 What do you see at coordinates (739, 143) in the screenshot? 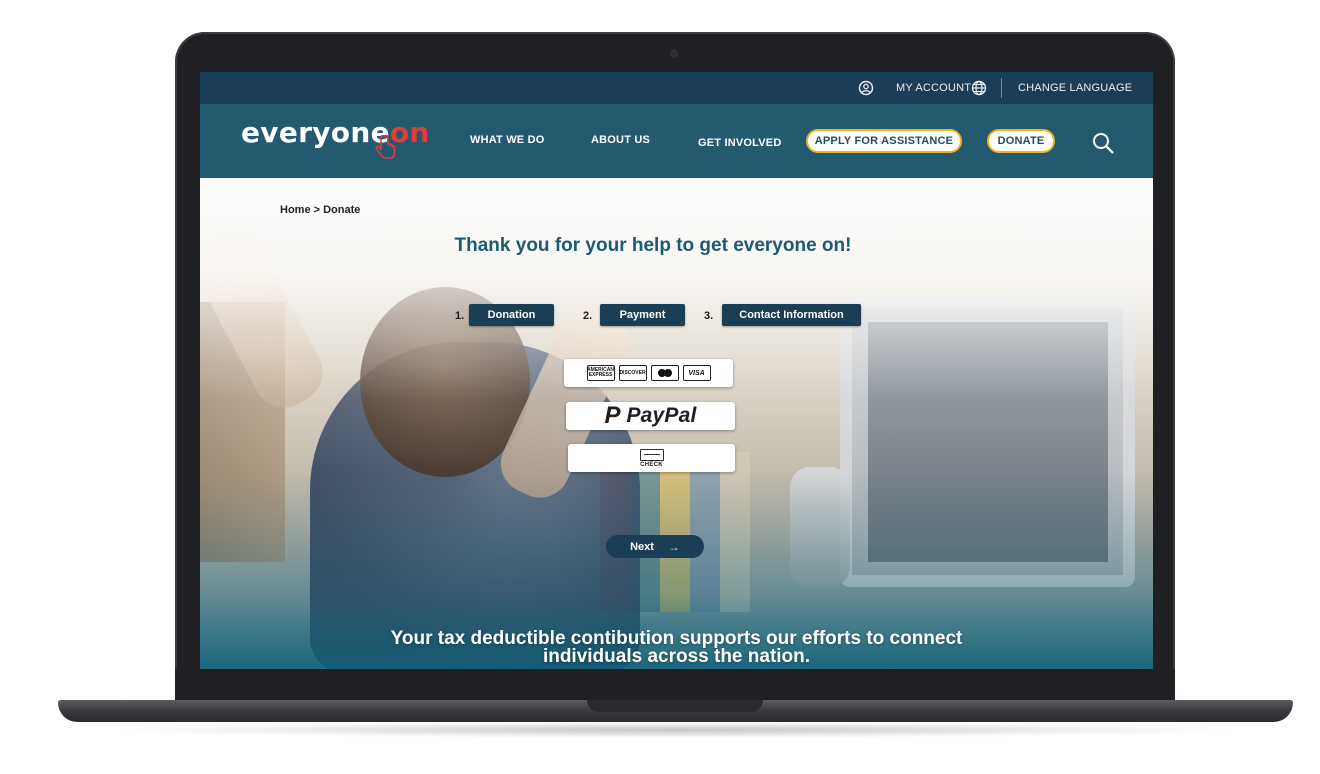
I see `nav-get-involved: GET INVOLVED` at bounding box center [739, 143].